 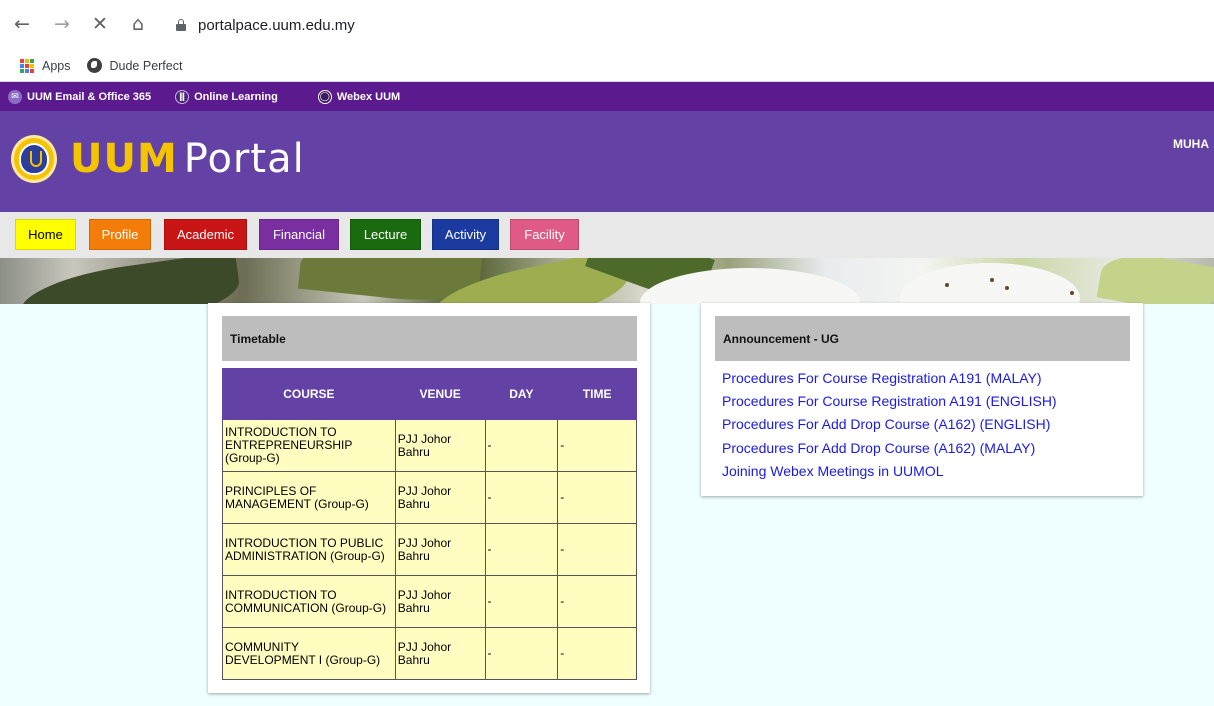 I want to click on link-webex: ◯ Webex UUM, so click(x=359, y=96).